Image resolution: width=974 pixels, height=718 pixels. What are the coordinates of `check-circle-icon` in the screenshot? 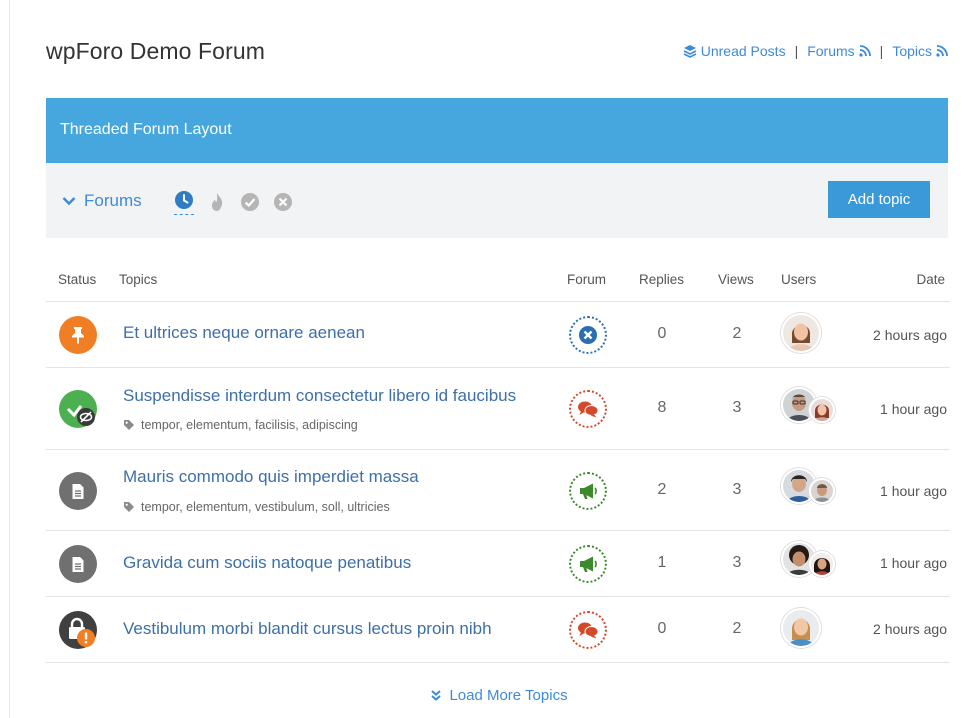 It's located at (250, 202).